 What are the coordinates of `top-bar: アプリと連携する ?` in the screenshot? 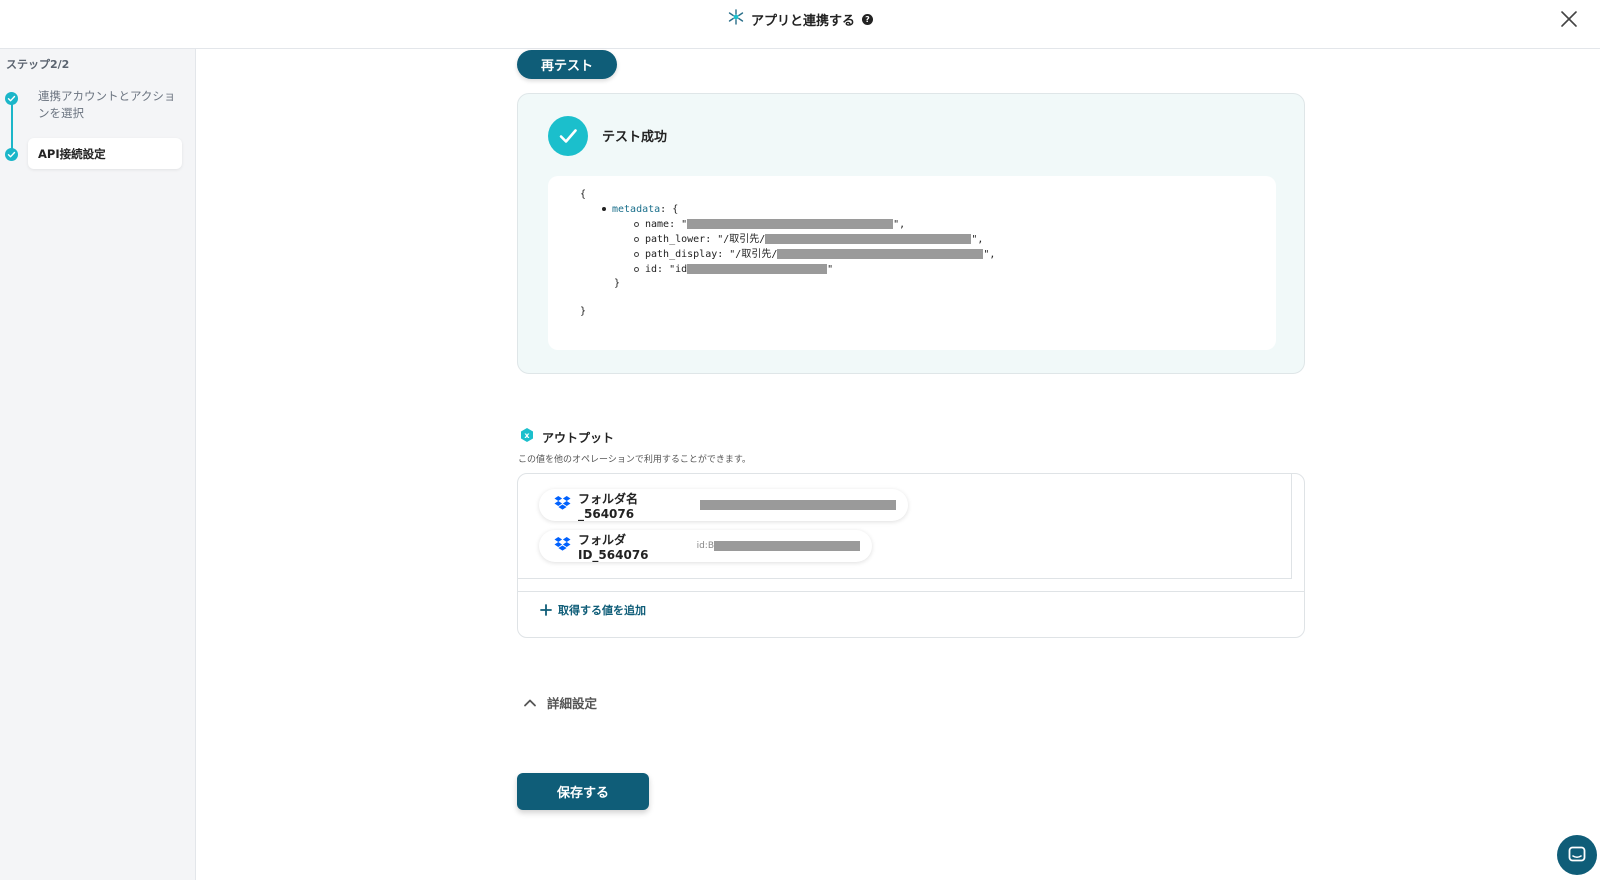 It's located at (800, 24).